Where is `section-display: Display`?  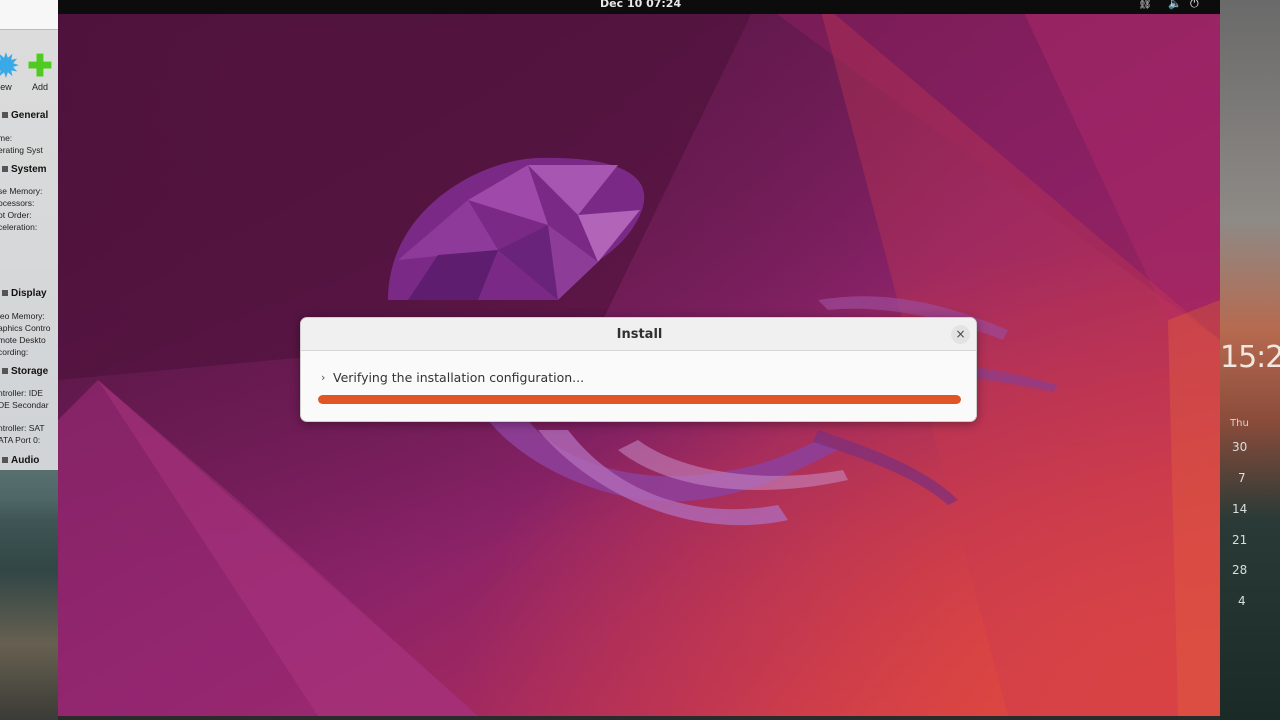 section-display: Display is located at coordinates (29, 293).